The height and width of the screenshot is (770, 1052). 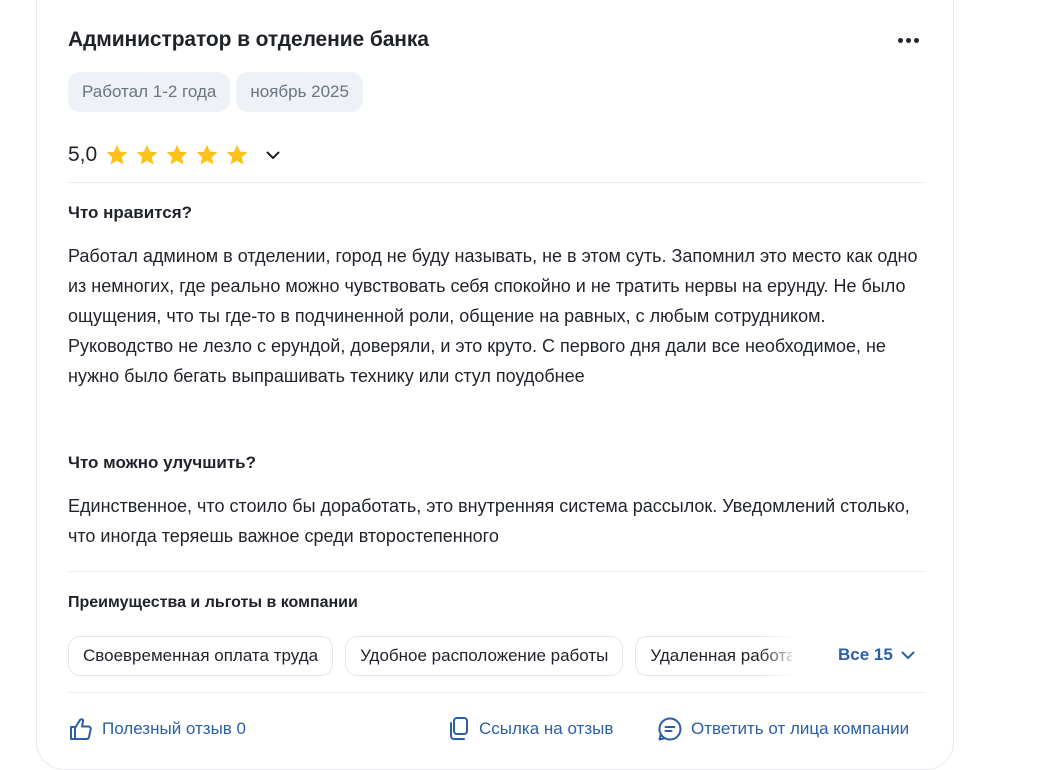 What do you see at coordinates (546, 728) in the screenshot?
I see `review-link-label: Ссылка на отзыв` at bounding box center [546, 728].